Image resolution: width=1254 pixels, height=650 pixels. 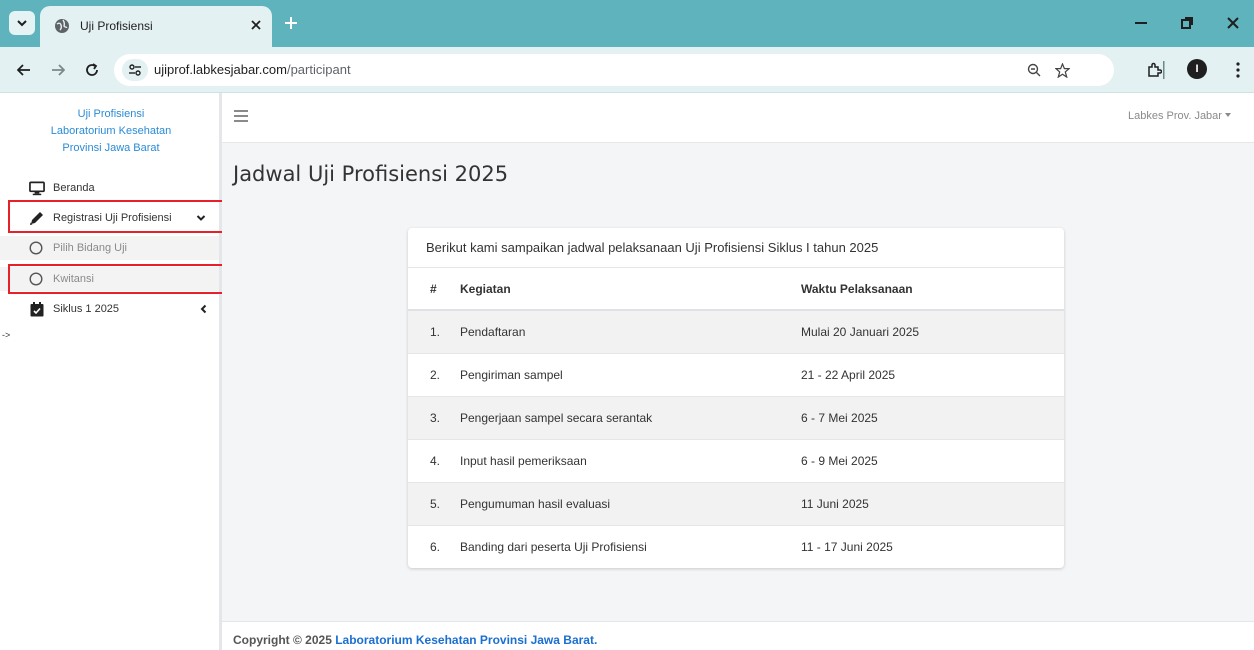 What do you see at coordinates (839, 460) in the screenshot?
I see `cell-waktu: 6 - 9 Mei 2025` at bounding box center [839, 460].